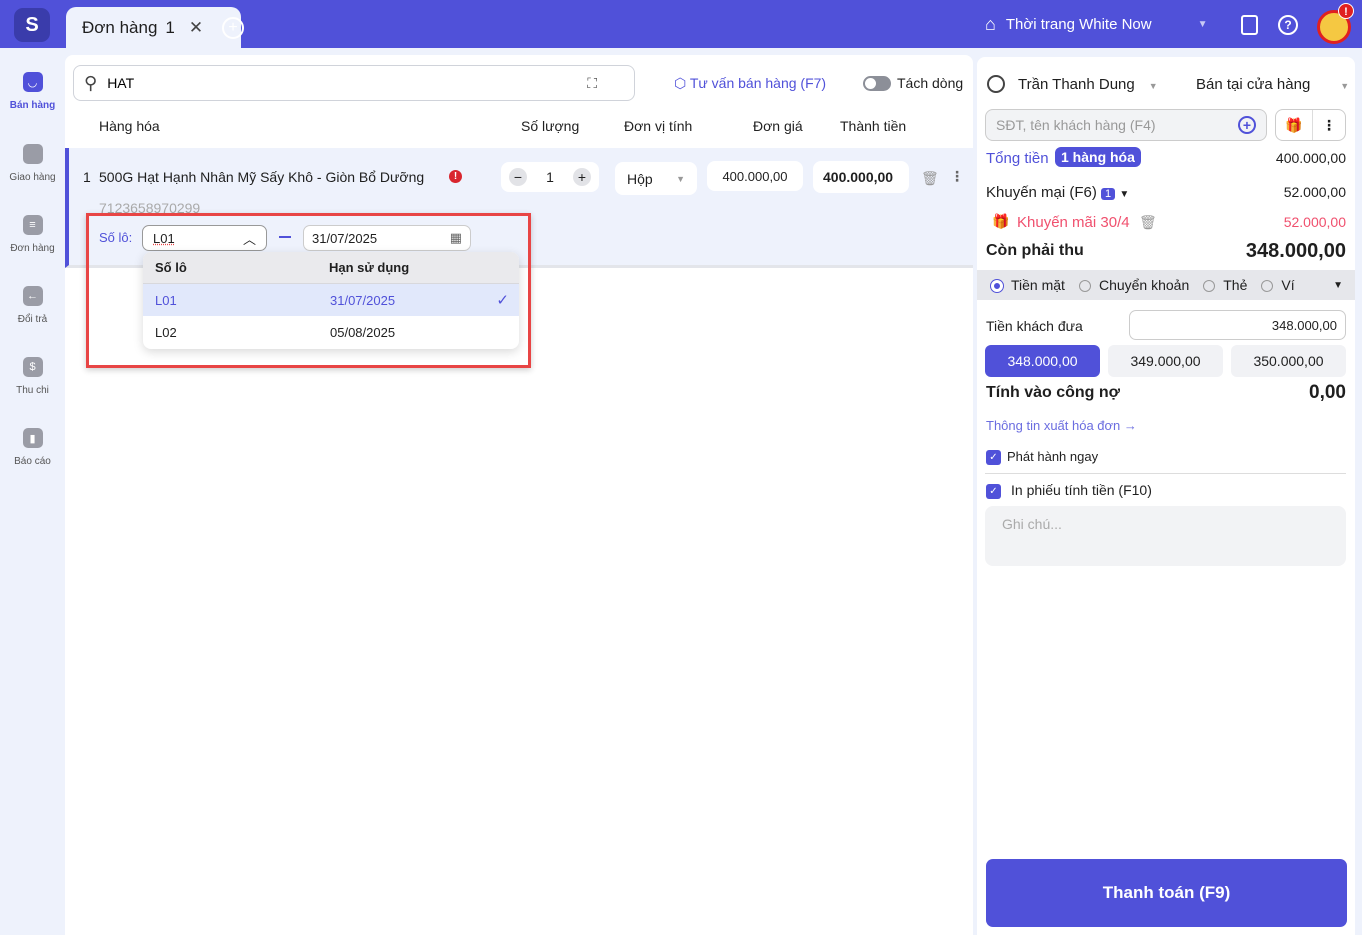  I want to click on print-checkbox: ✓ In phiếu tính tiền (F10), so click(1069, 490).